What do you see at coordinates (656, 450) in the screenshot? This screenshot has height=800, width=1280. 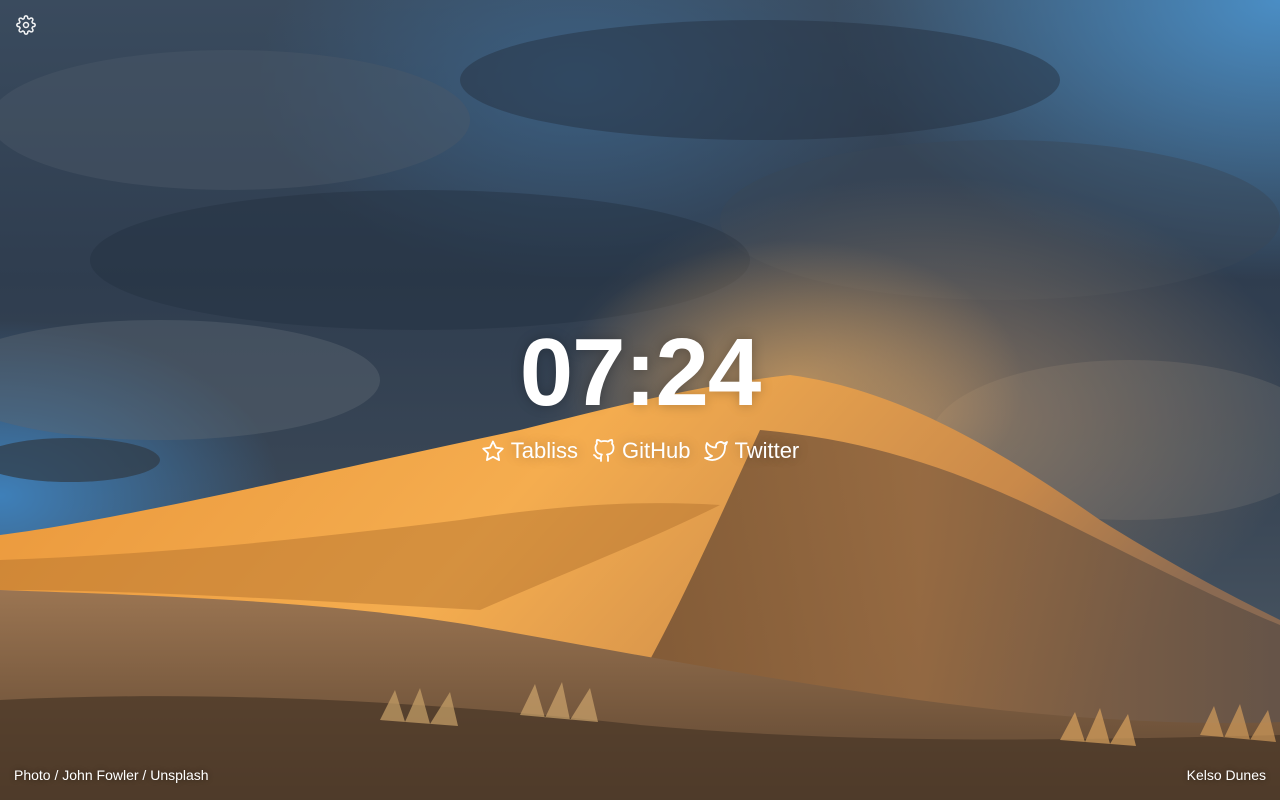 I see `link-label: GitHub` at bounding box center [656, 450].